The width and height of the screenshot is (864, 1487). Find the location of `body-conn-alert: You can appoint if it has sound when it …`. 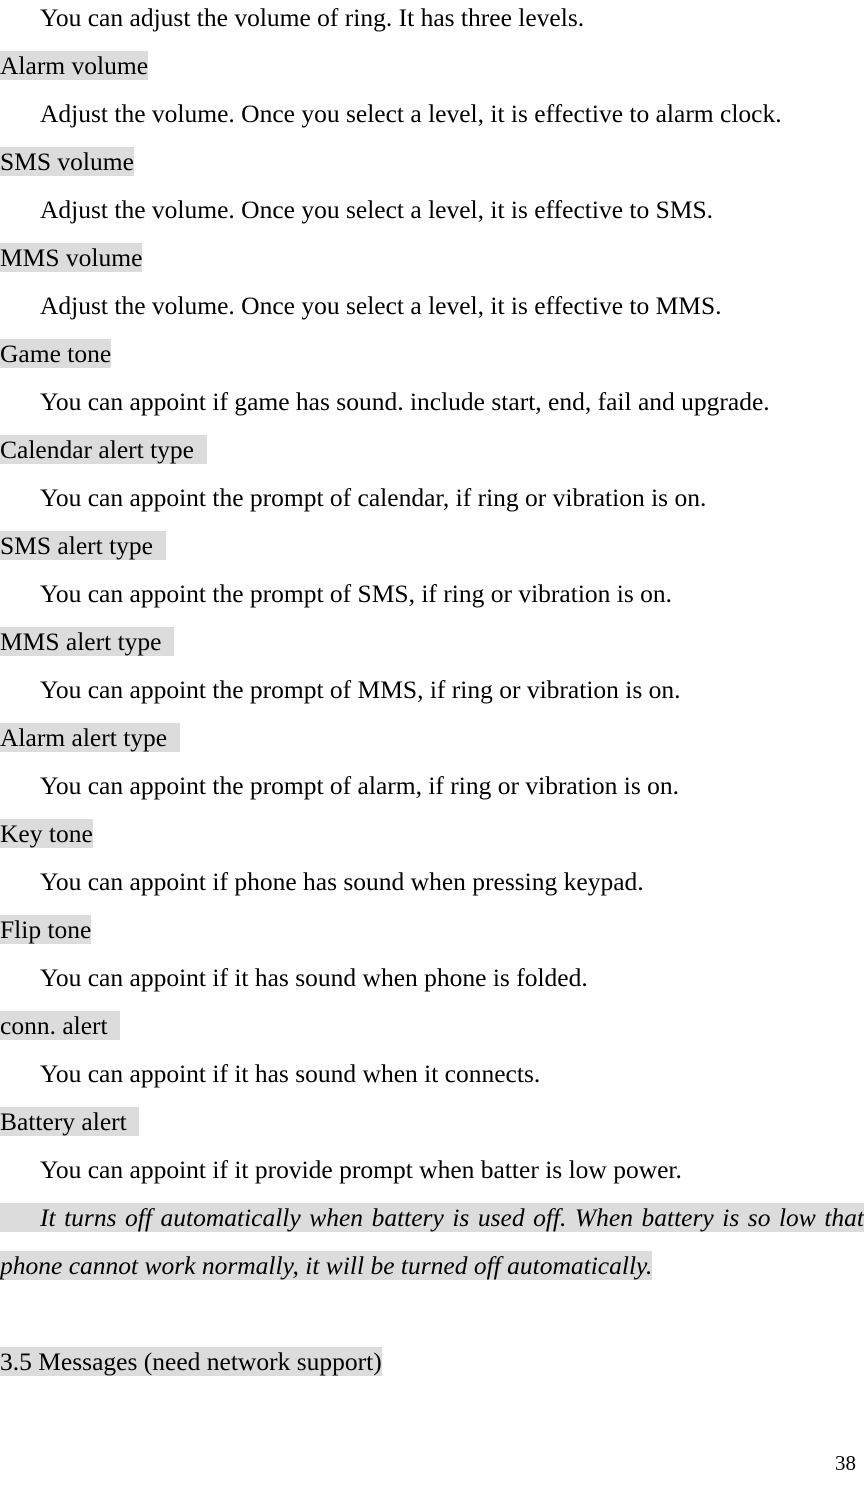

body-conn-alert: You can appoint if it has sound when it … is located at coordinates (290, 1073).